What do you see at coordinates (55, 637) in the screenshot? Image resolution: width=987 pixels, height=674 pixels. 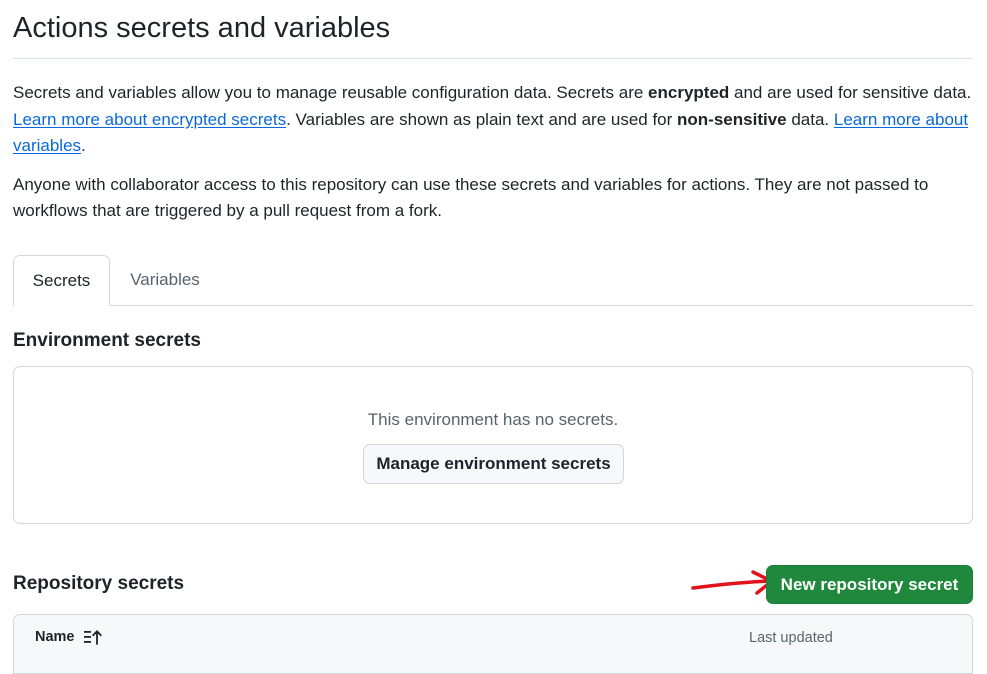 I see `name-column-label: Name` at bounding box center [55, 637].